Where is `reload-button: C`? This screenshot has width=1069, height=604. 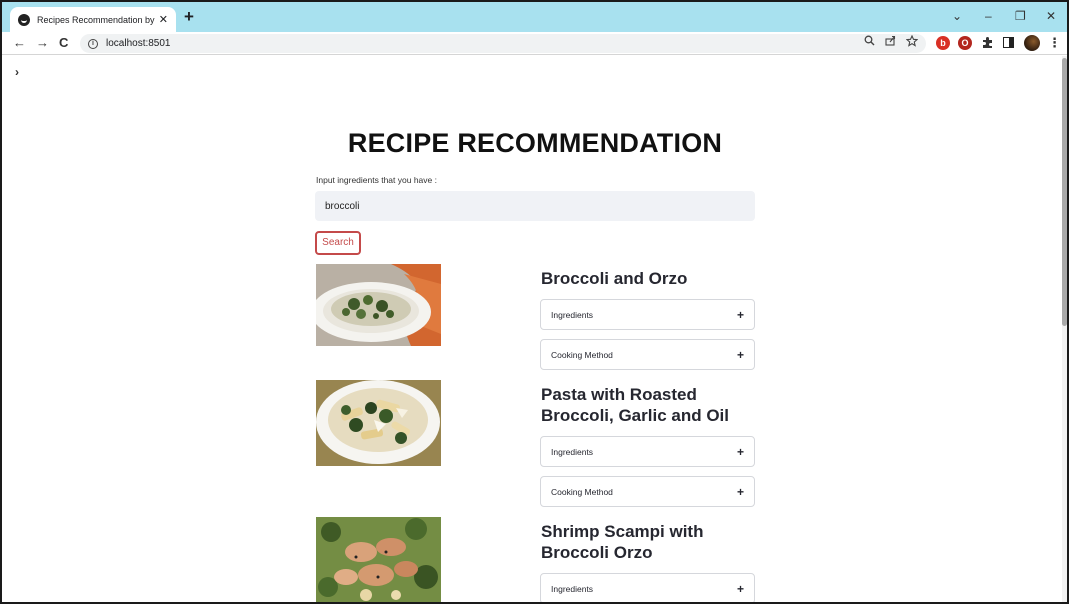
reload-button: C is located at coordinates (63, 43).